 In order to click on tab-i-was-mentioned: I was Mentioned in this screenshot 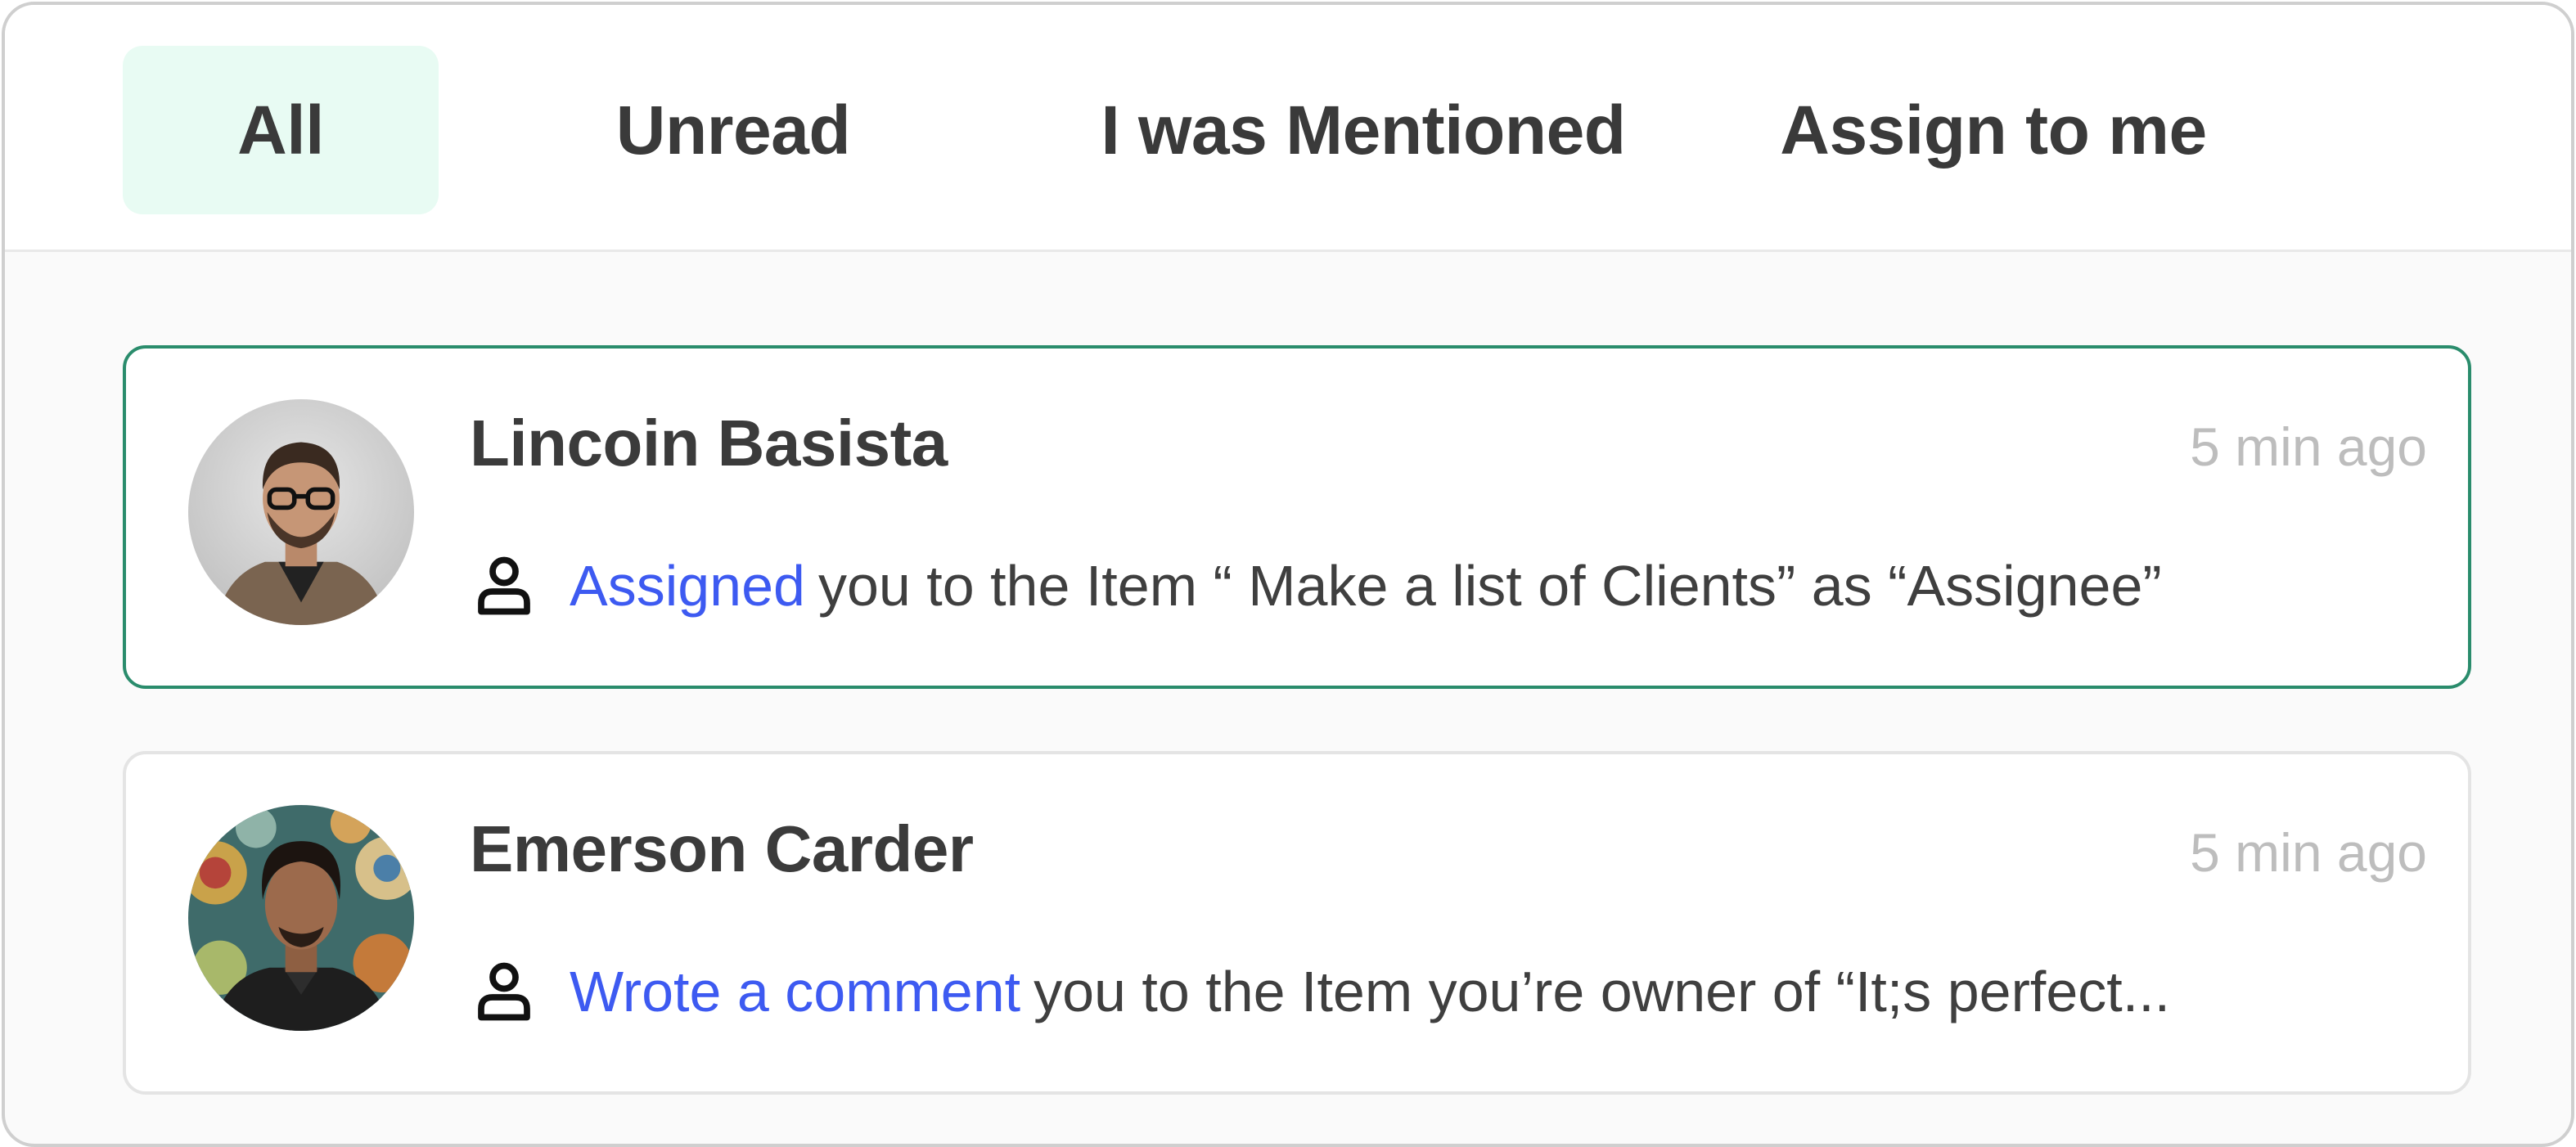, I will do `click(1364, 130)`.